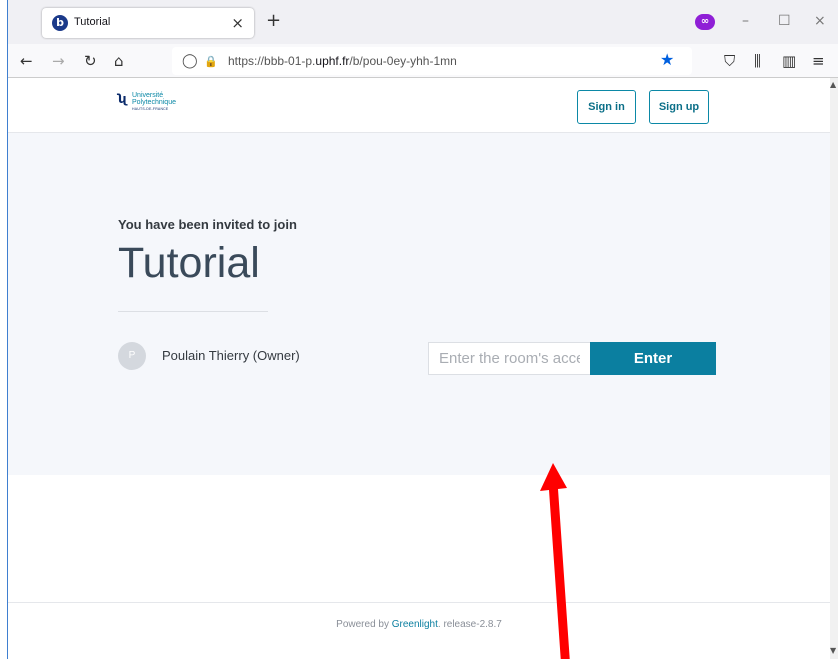  Describe the element at coordinates (237, 23) in the screenshot. I see `tab-close-icon: ×` at that location.